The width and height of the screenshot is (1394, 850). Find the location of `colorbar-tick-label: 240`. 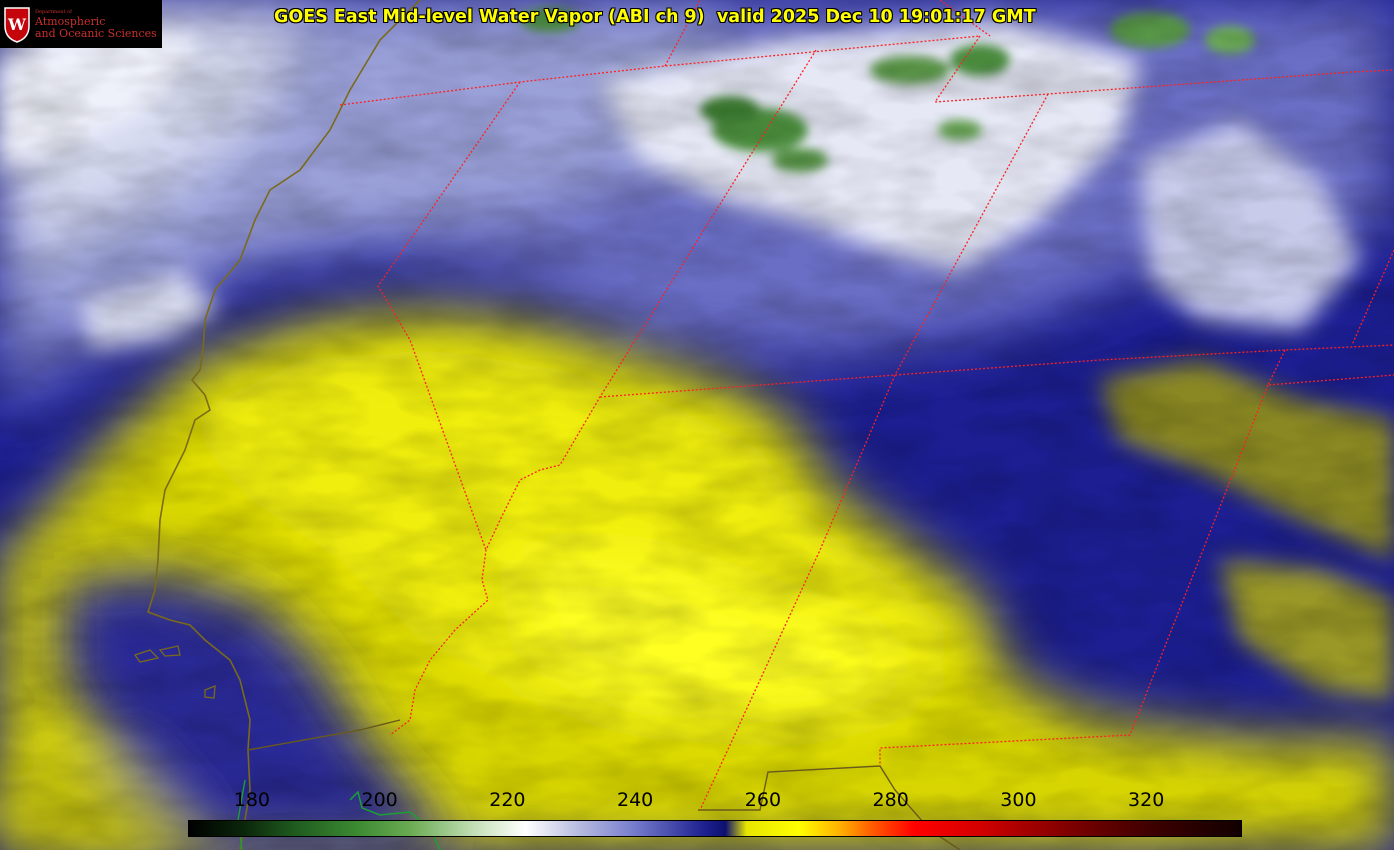

colorbar-tick-label: 240 is located at coordinates (635, 800).